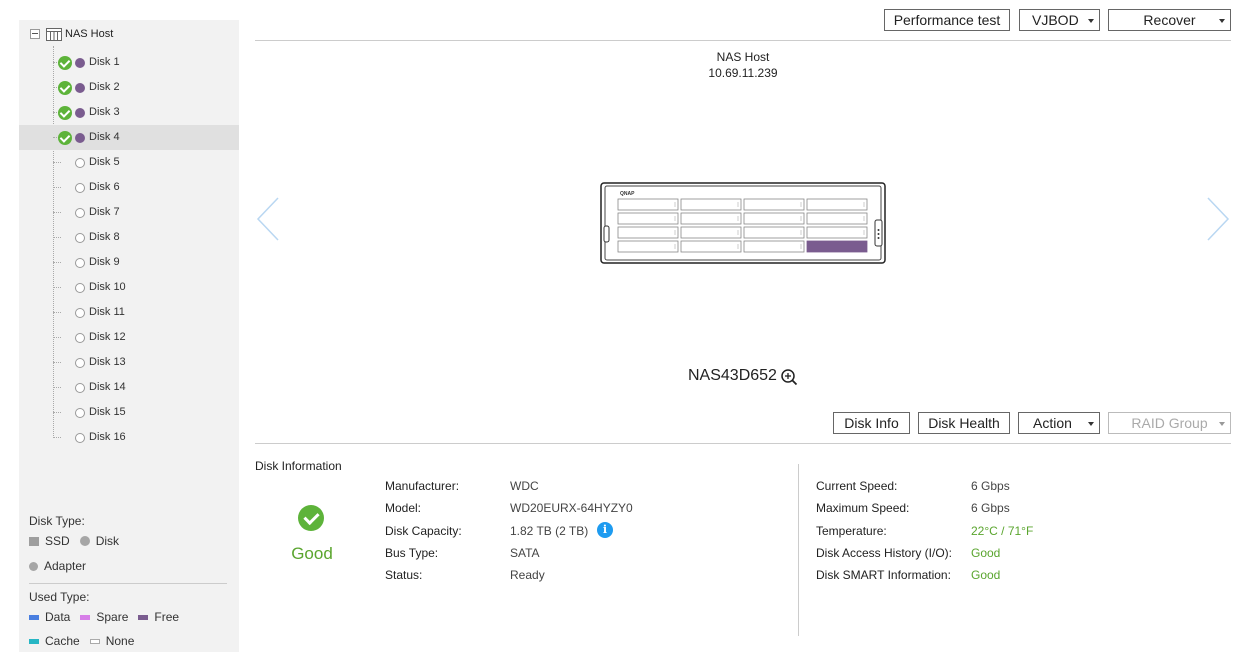  I want to click on tree-item-disk-4: Disk 4, so click(129, 137).